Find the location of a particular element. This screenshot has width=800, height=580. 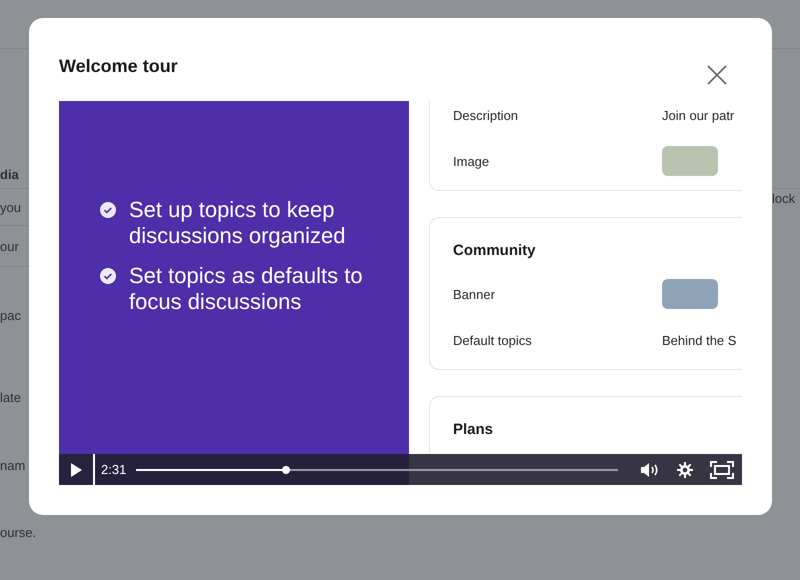

background-text: nam is located at coordinates (13, 465).